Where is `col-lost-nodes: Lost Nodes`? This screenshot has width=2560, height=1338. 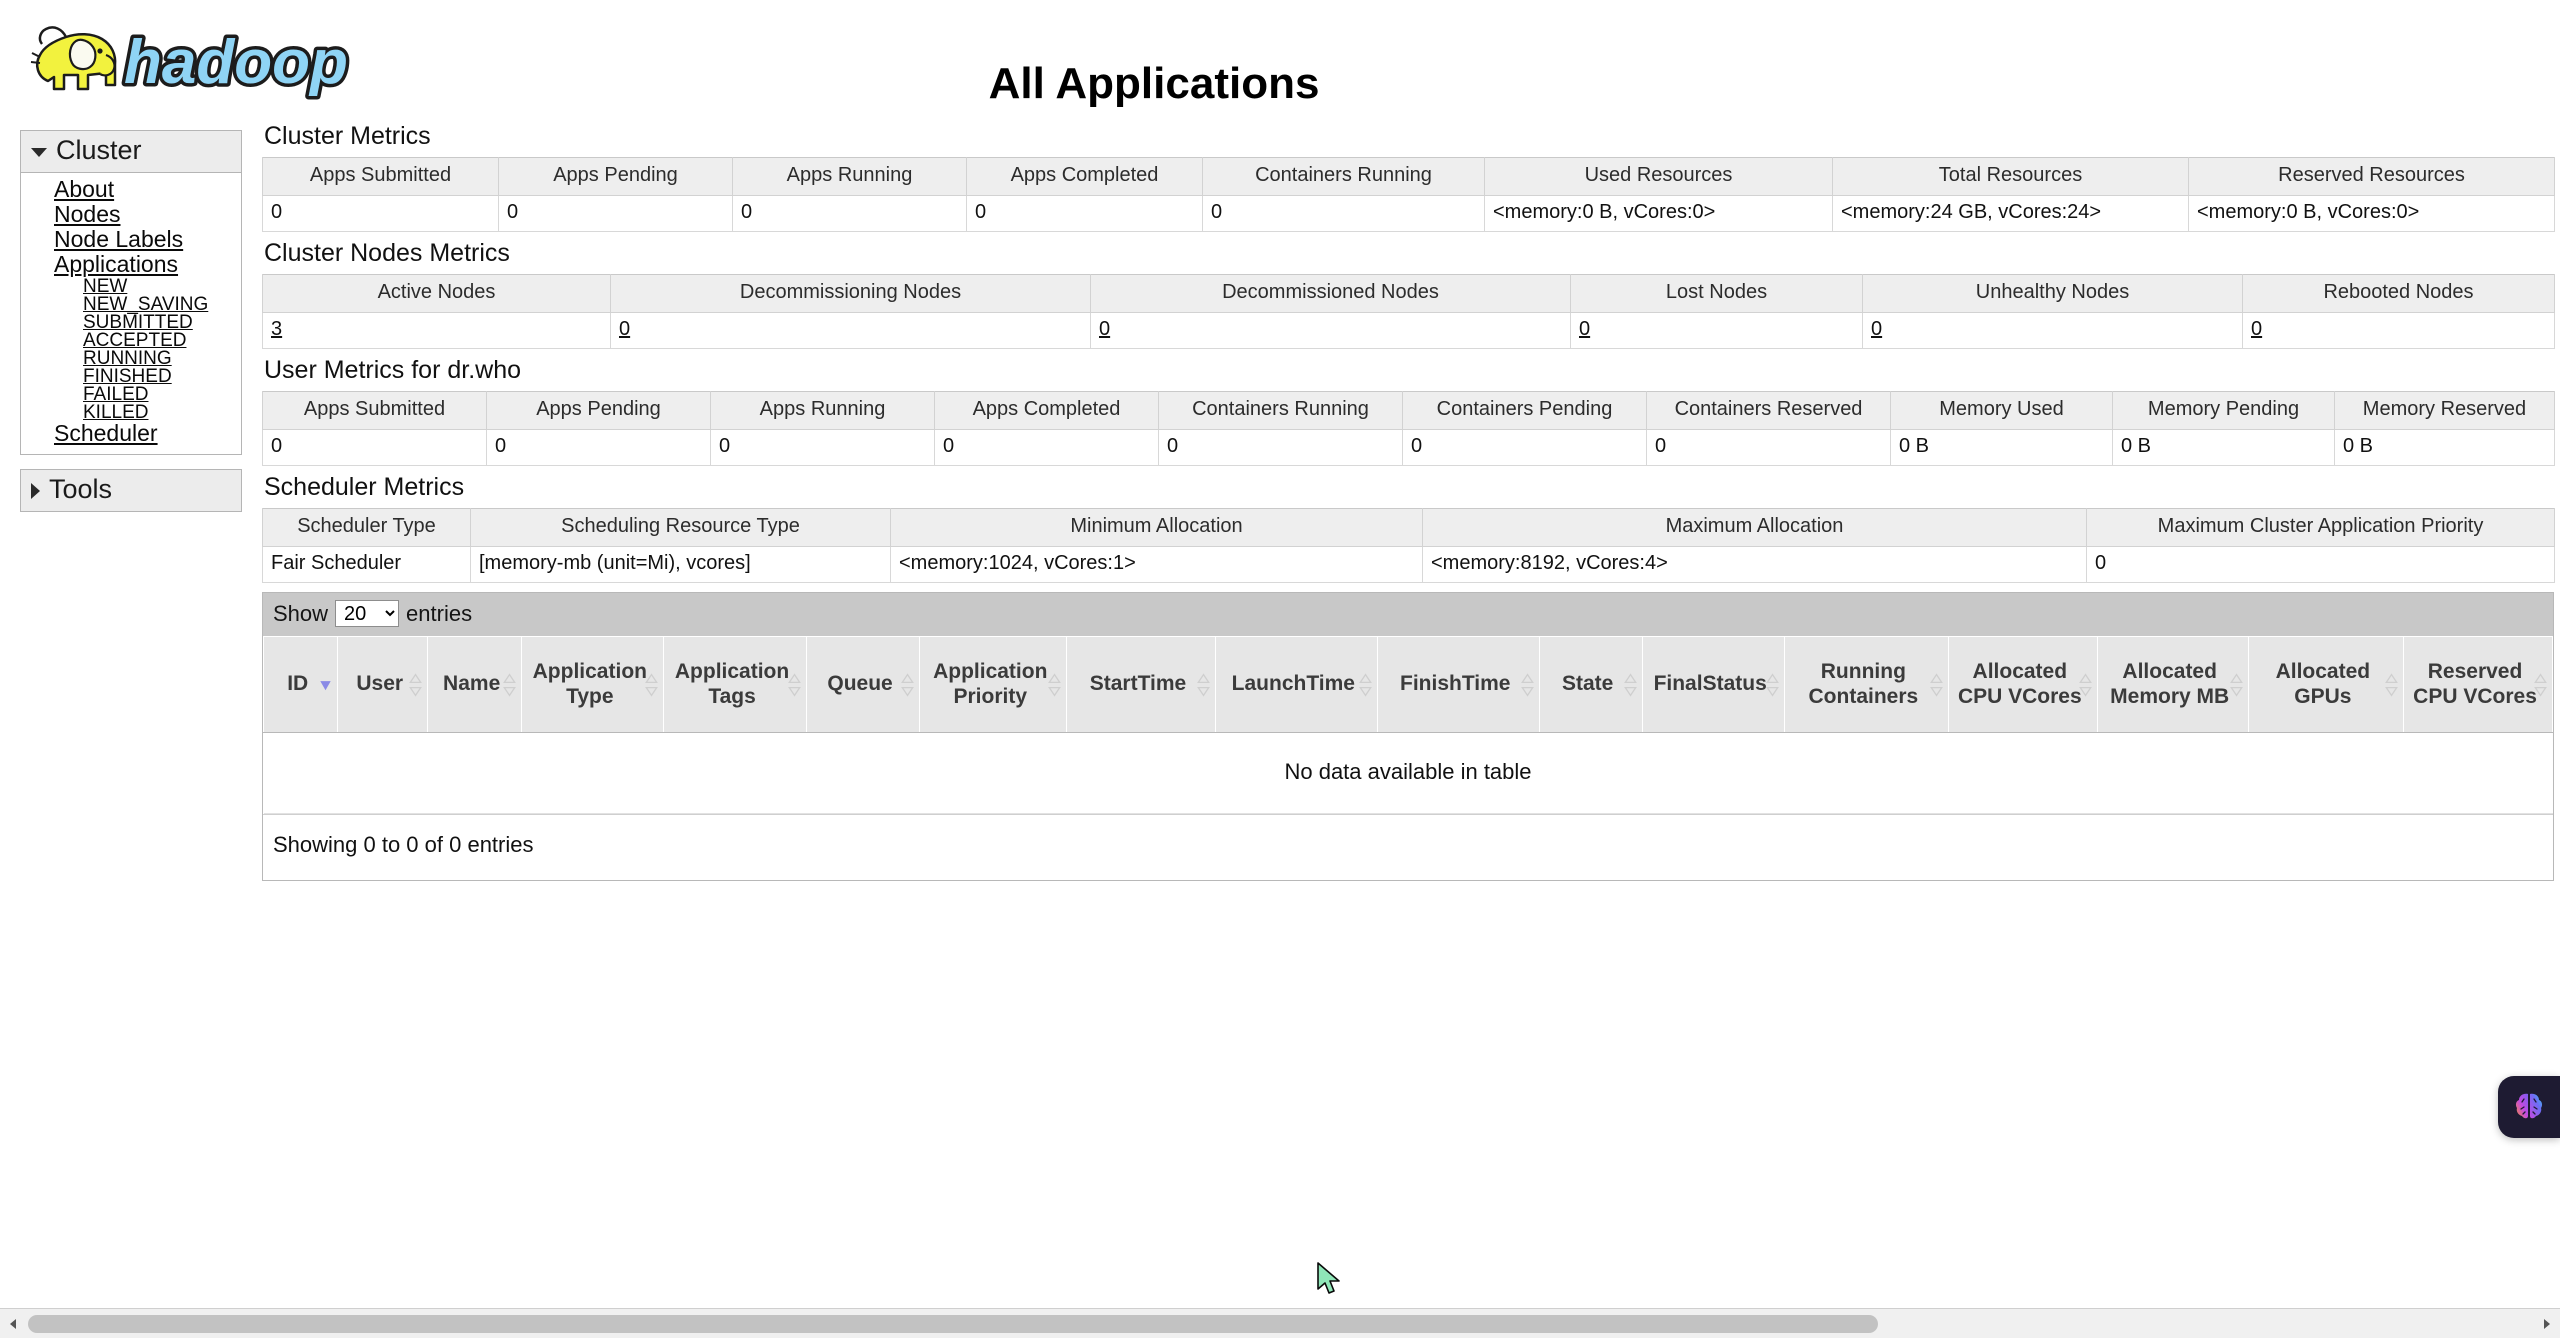
col-lost-nodes: Lost Nodes is located at coordinates (1716, 293).